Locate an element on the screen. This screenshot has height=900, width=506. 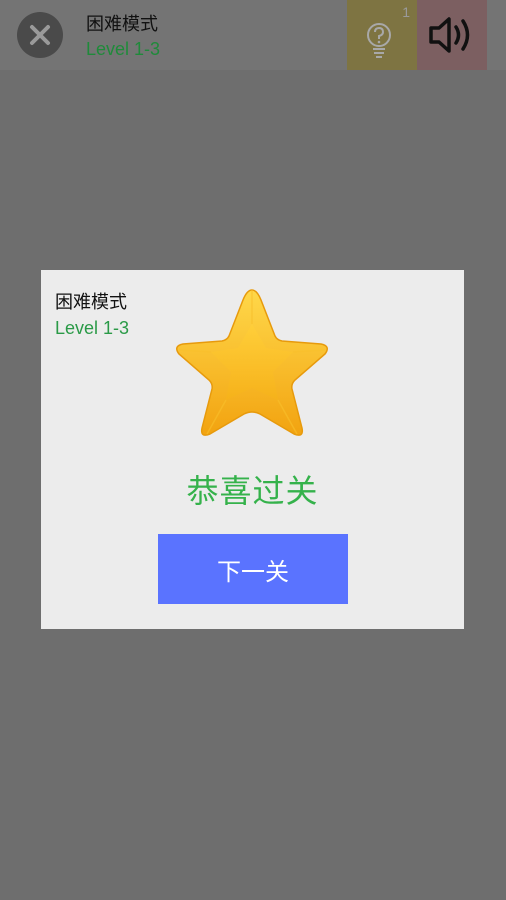
star-icon is located at coordinates (252, 362).